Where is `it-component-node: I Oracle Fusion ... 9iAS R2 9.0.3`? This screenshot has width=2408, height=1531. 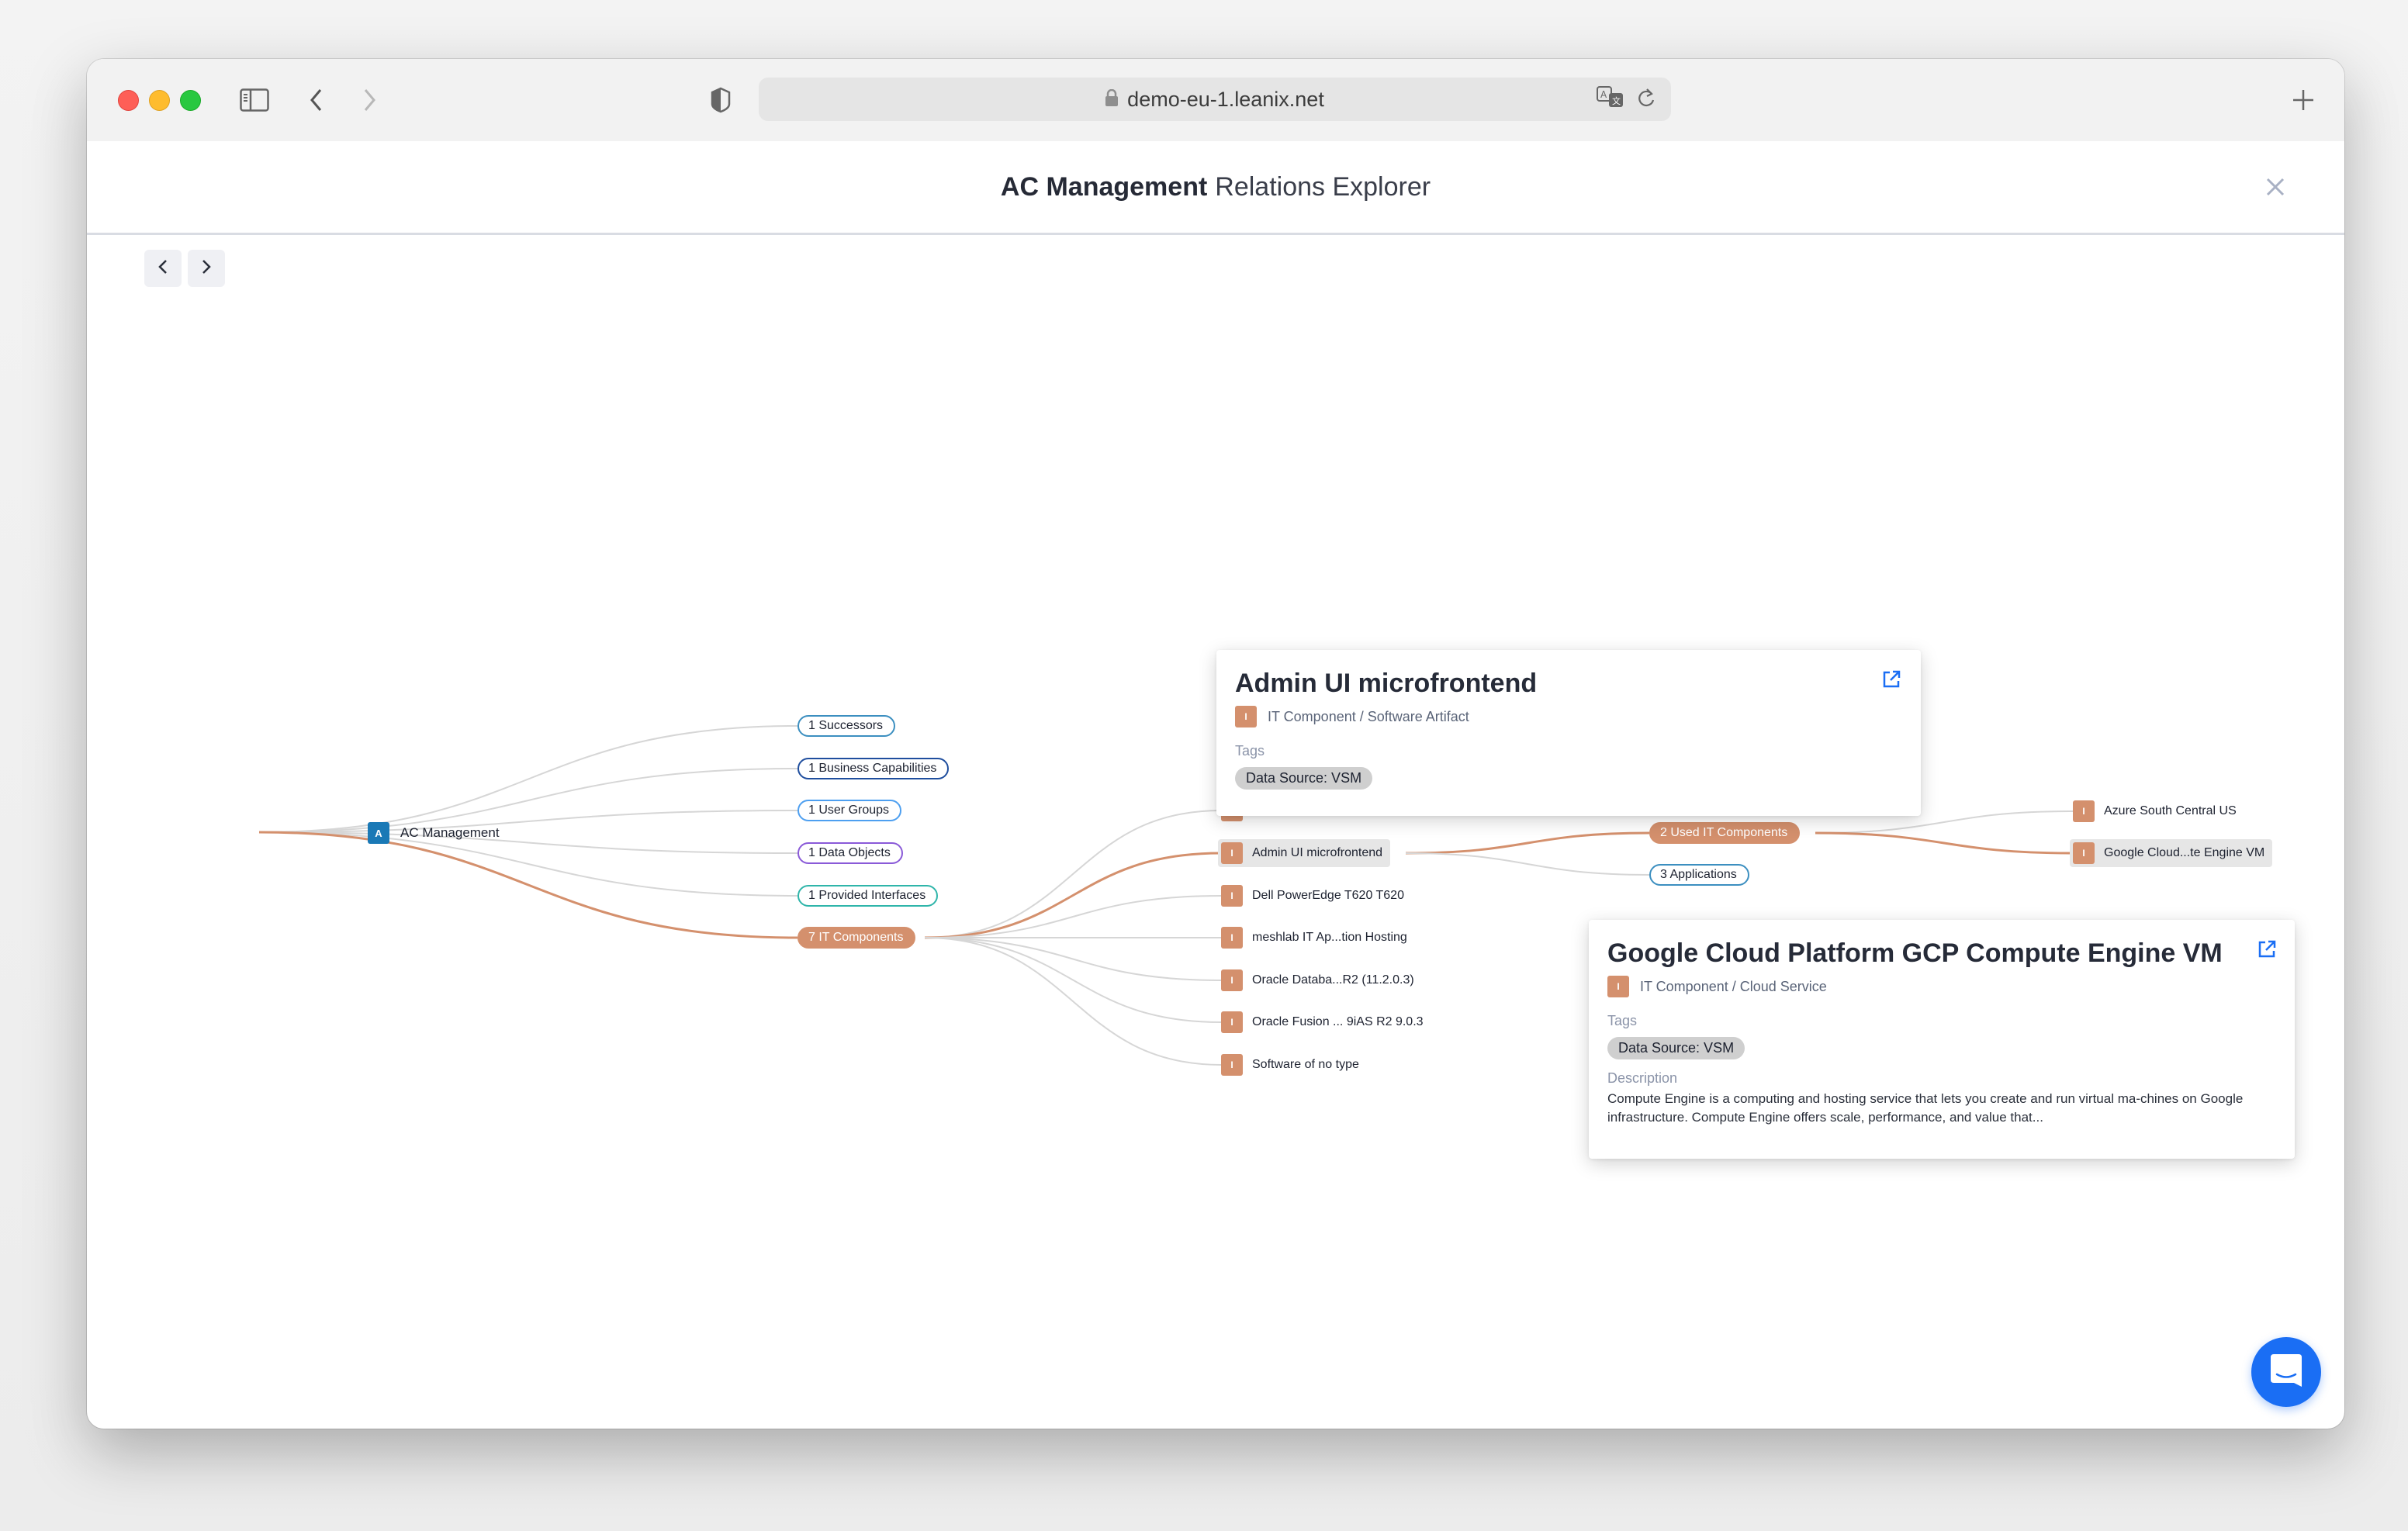 it-component-node: I Oracle Fusion ... 9iAS R2 9.0.3 is located at coordinates (1324, 1022).